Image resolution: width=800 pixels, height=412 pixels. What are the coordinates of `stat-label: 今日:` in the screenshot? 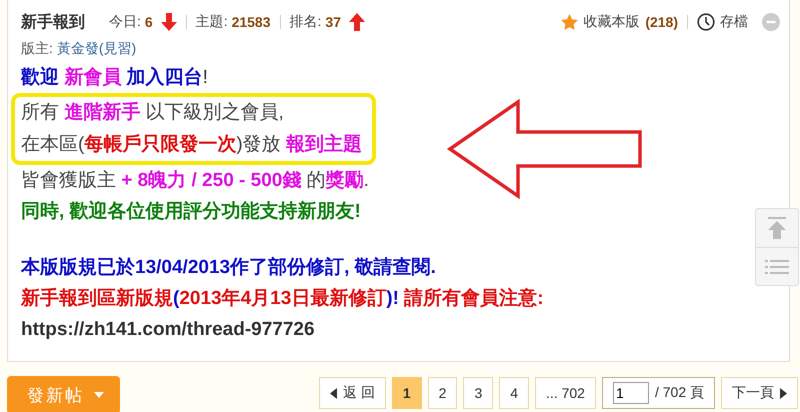 It's located at (125, 22).